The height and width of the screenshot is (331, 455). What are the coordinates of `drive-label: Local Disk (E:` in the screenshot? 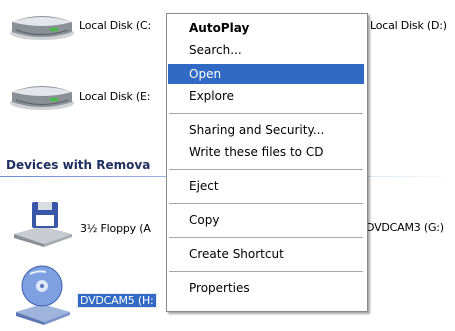 It's located at (115, 96).